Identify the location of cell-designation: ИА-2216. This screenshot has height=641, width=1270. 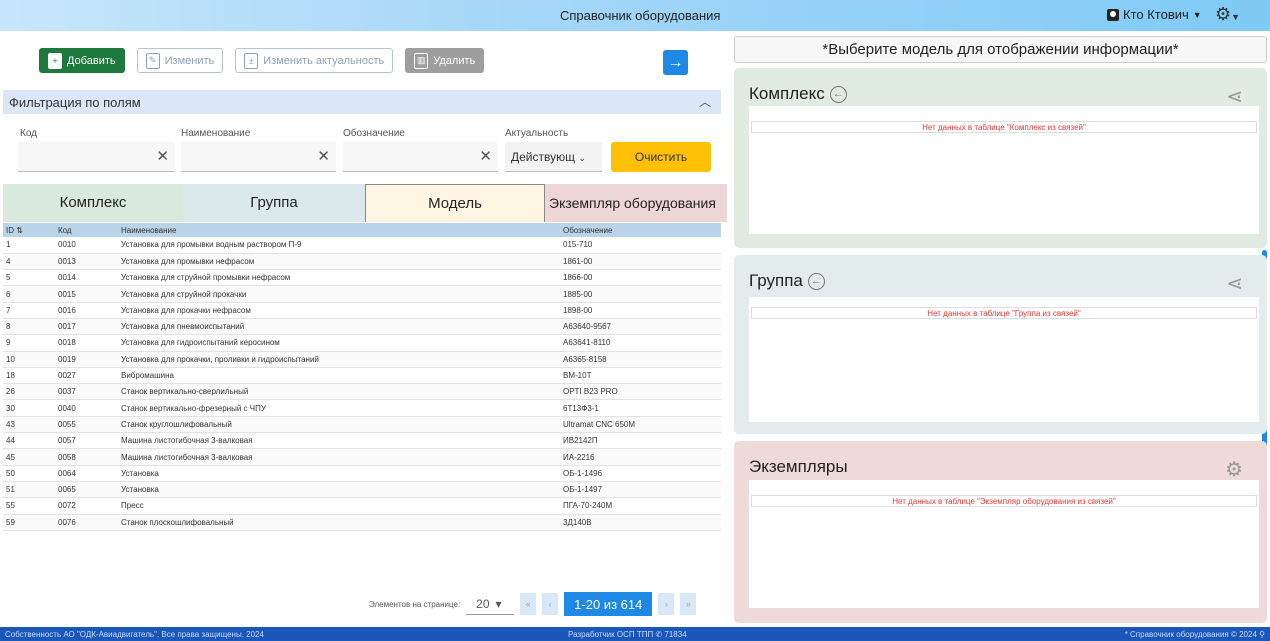
(640, 457).